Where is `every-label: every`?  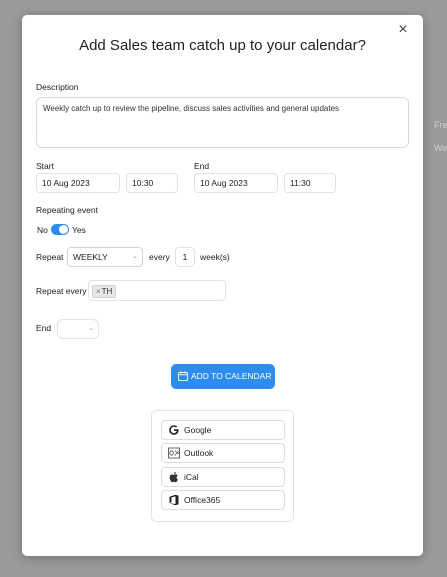
every-label: every is located at coordinates (159, 257).